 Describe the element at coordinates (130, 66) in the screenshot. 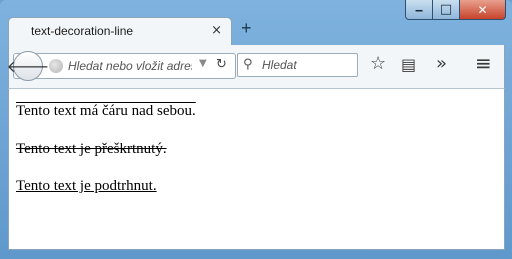

I see `url-input: Hledat nebo vložit adresu` at that location.